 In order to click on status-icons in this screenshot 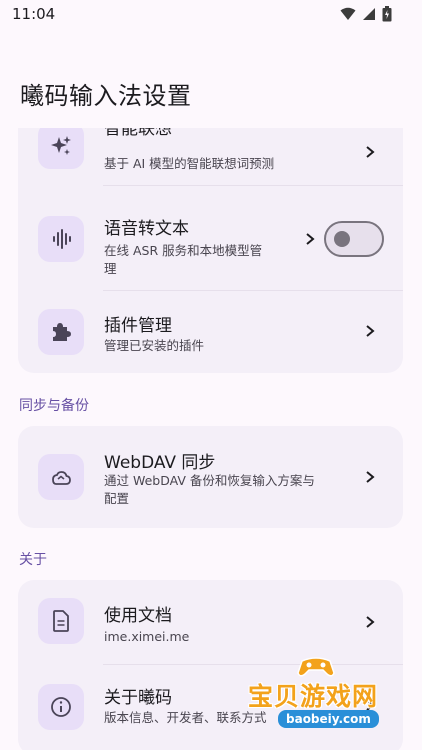, I will do `click(366, 14)`.